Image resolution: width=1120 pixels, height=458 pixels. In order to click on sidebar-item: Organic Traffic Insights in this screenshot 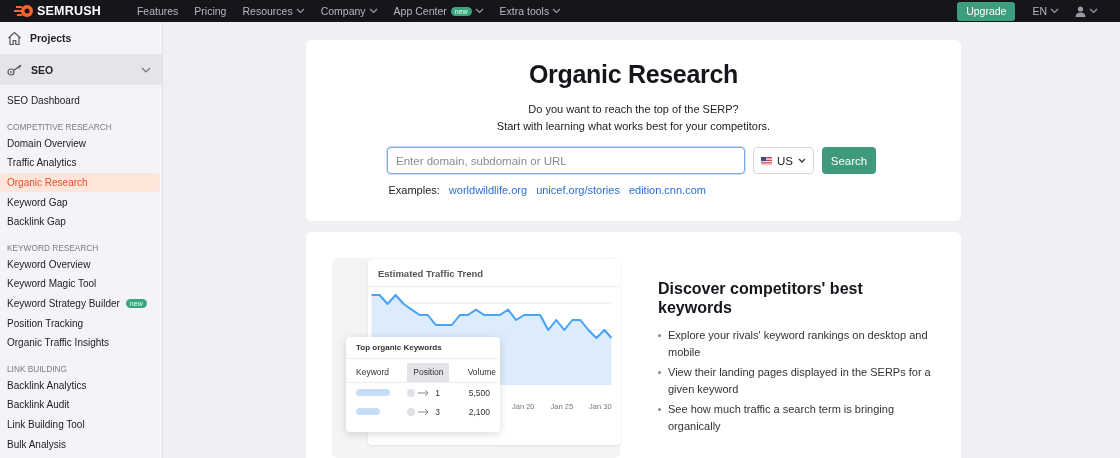, I will do `click(80, 342)`.